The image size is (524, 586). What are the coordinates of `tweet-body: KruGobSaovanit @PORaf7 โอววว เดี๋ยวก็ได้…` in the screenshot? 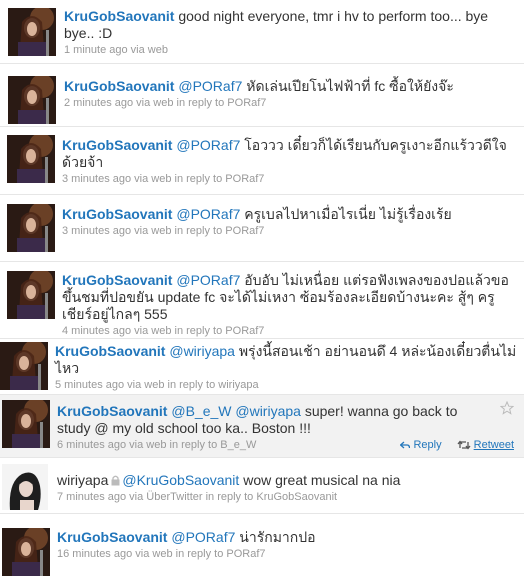 It's located at (290, 161).